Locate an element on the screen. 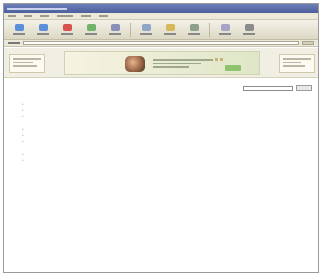 The width and height of the screenshot is (322, 275). banner-right-box is located at coordinates (297, 63).